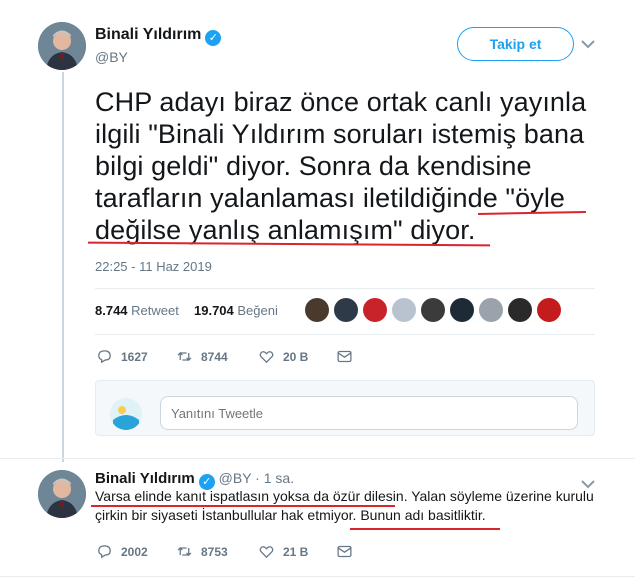 This screenshot has width=635, height=581. I want to click on follow-button: Takip et, so click(515, 44).